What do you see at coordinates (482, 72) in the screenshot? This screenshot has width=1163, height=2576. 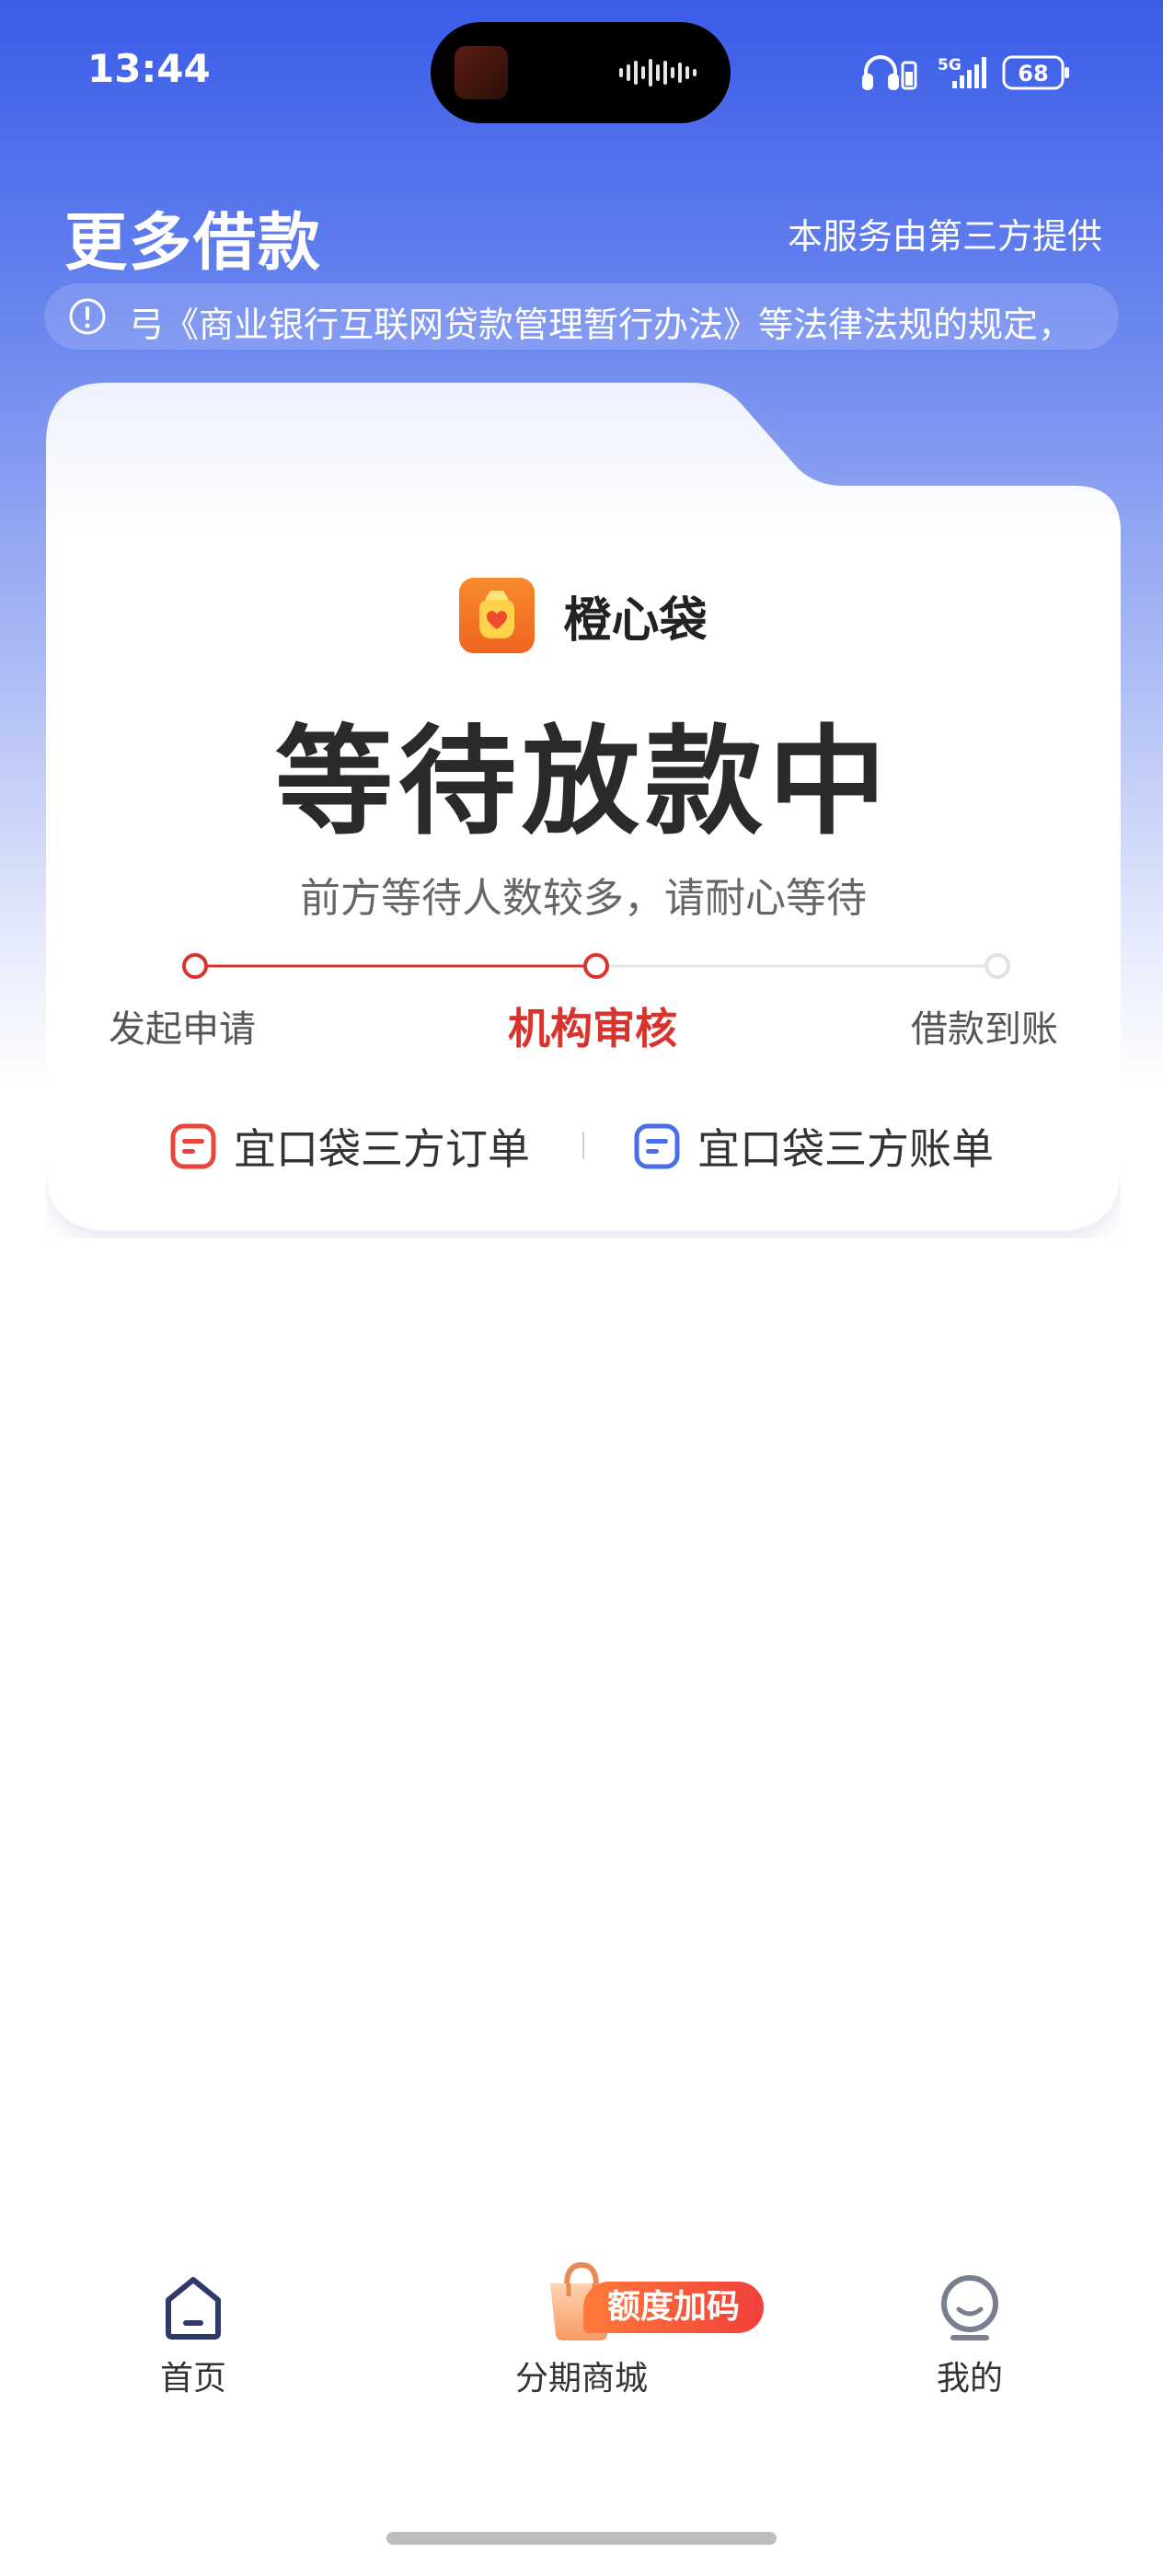 I see `media-thumbnail` at bounding box center [482, 72].